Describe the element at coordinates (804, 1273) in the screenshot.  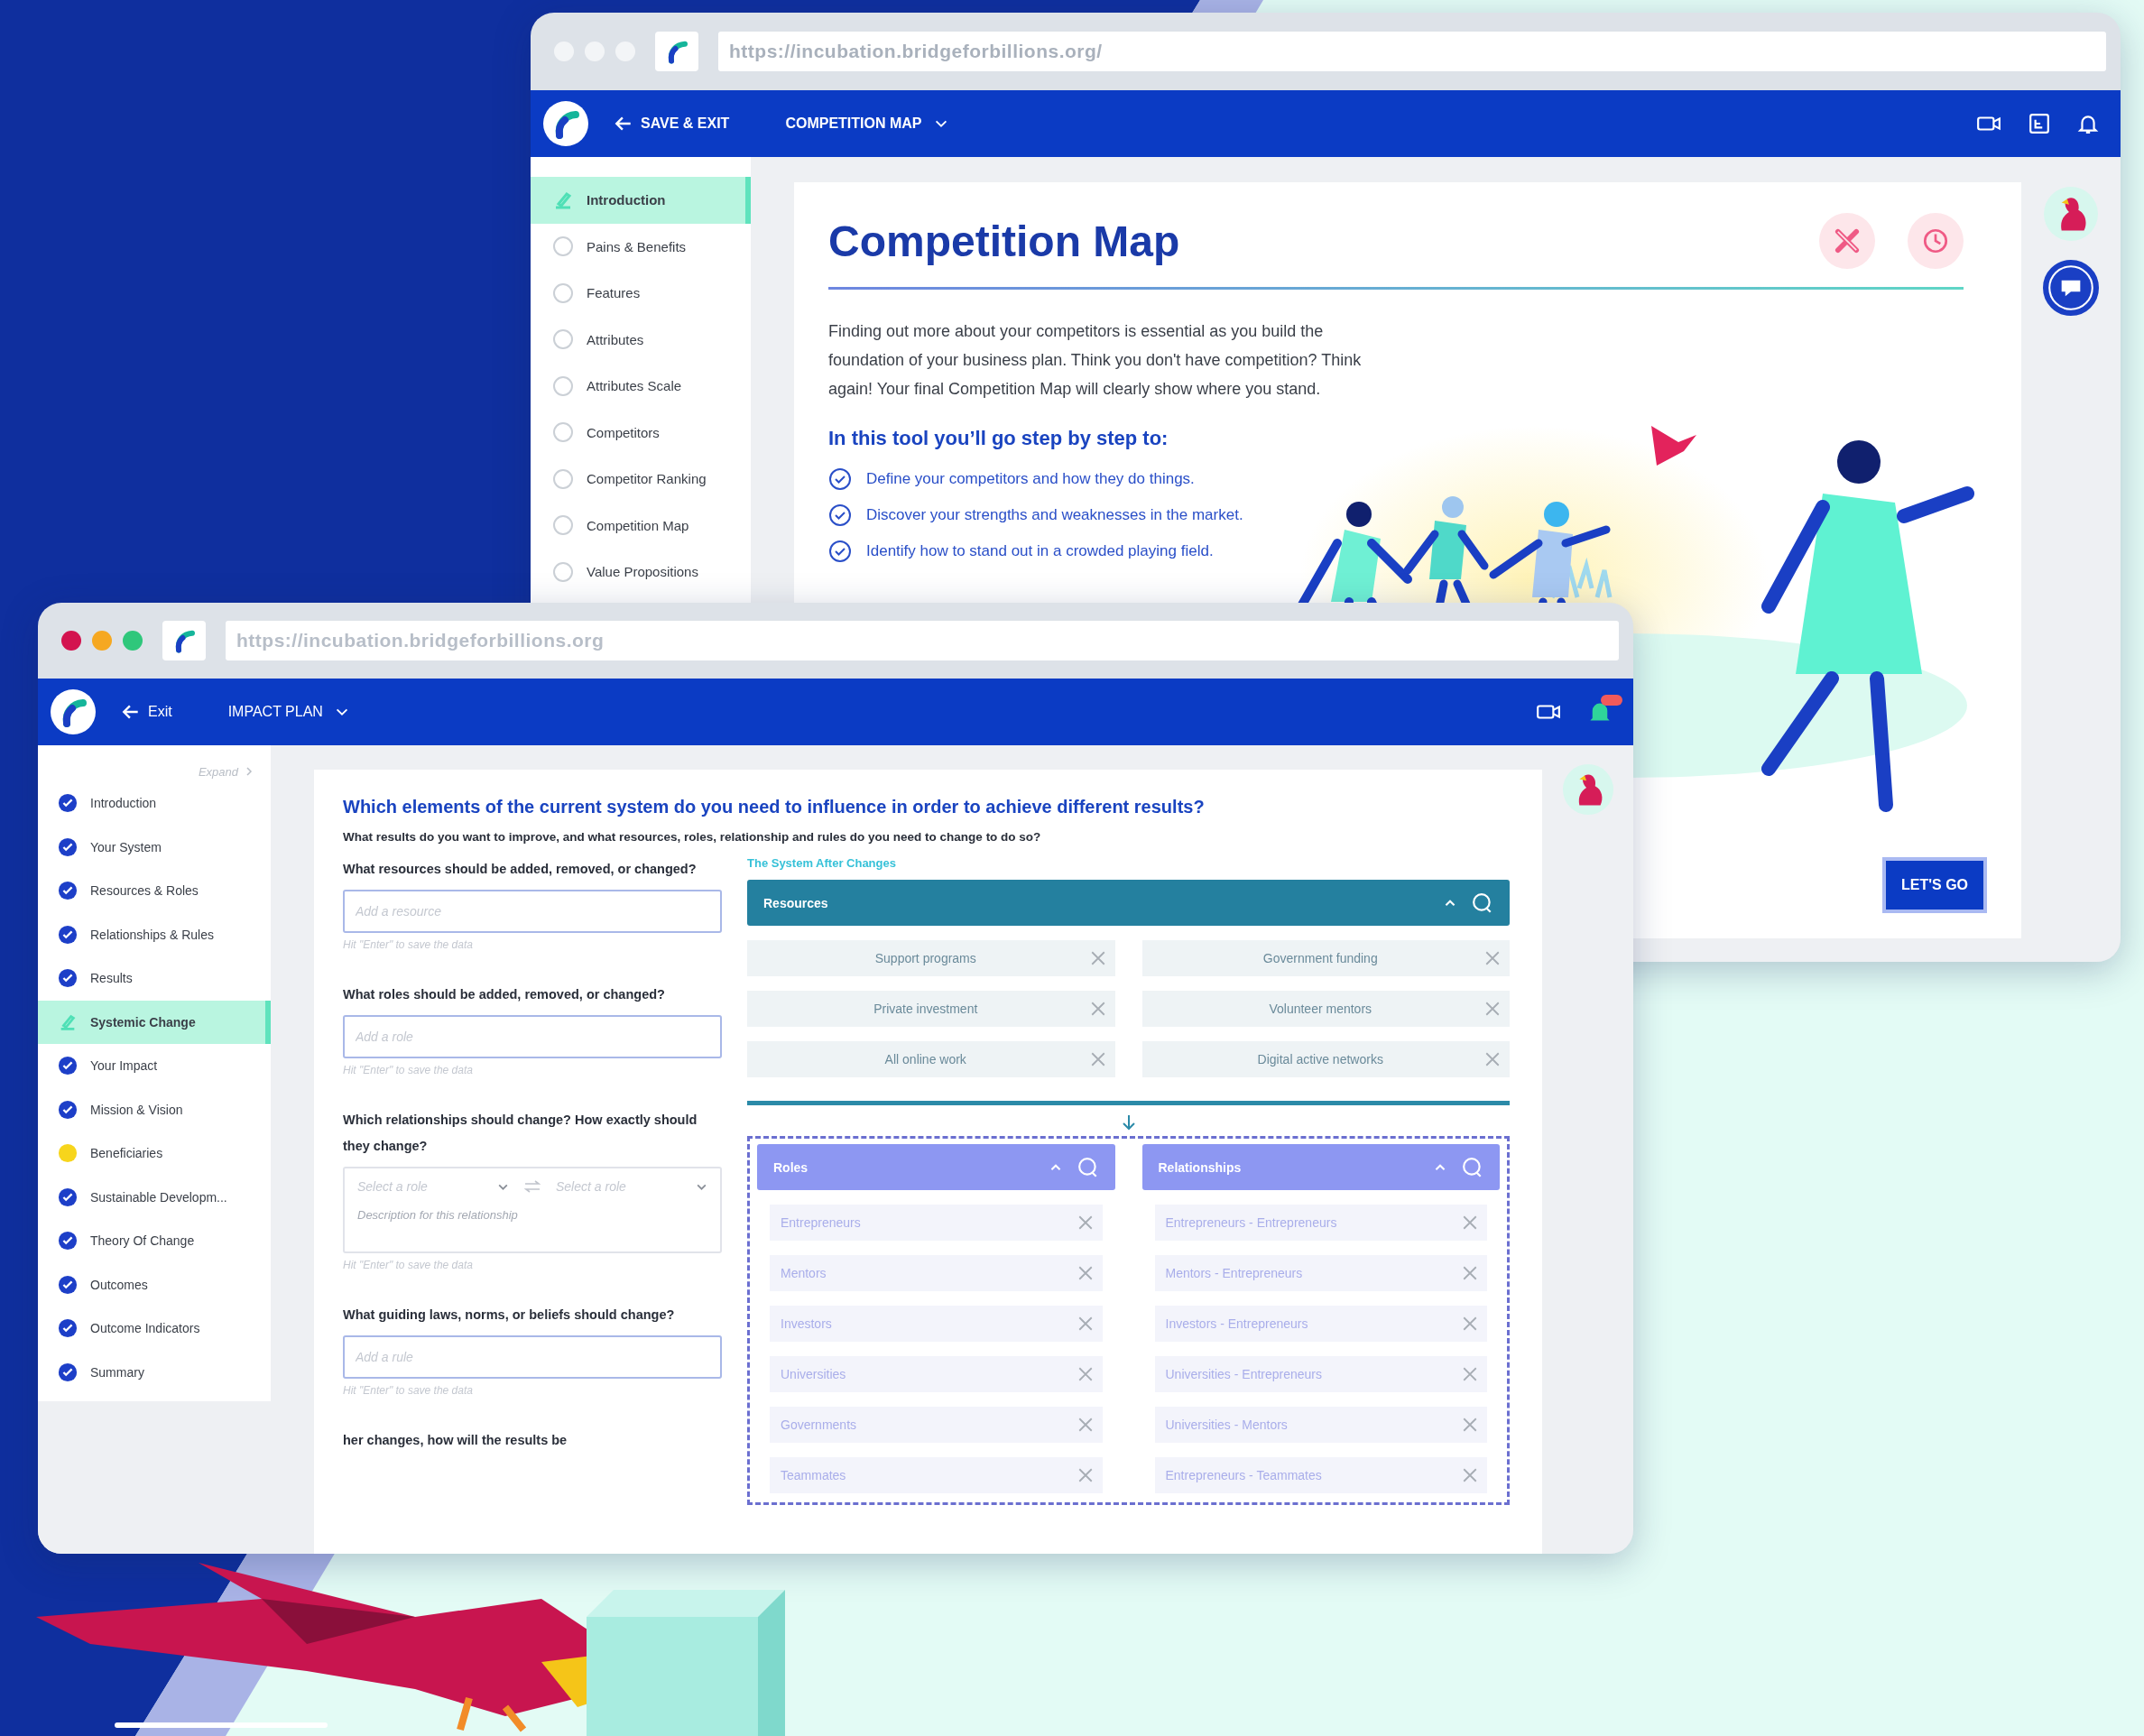
I see `item-label: Mentors` at that location.